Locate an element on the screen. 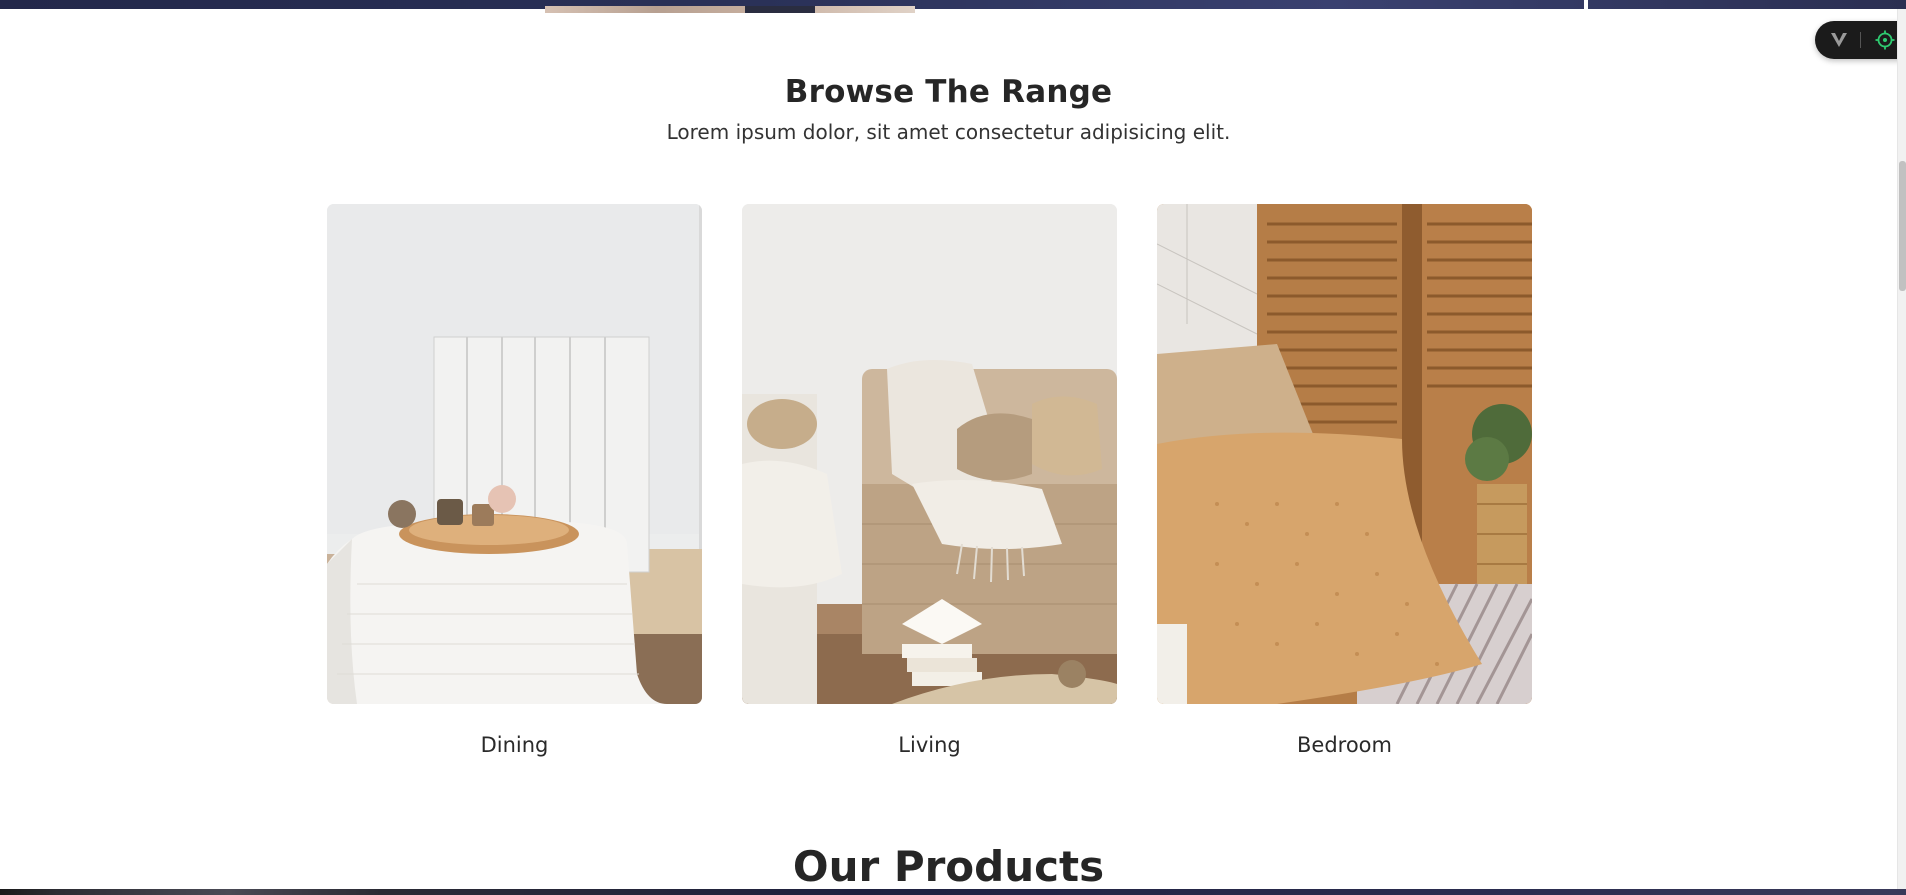 The height and width of the screenshot is (895, 1906). category-card-living: Living is located at coordinates (929, 484).